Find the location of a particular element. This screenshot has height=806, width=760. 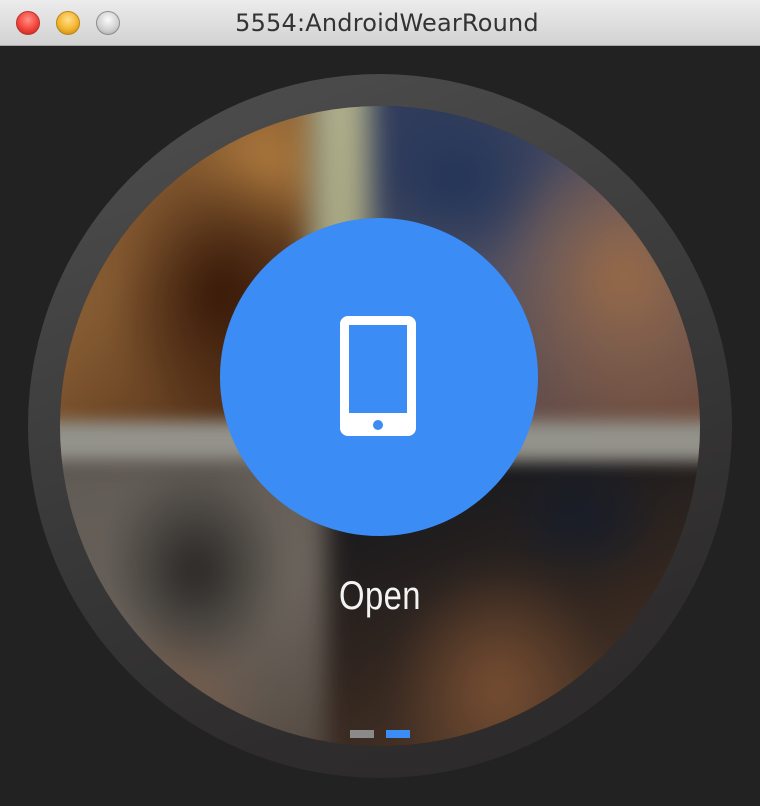

page-indicator-inactive is located at coordinates (362, 734).